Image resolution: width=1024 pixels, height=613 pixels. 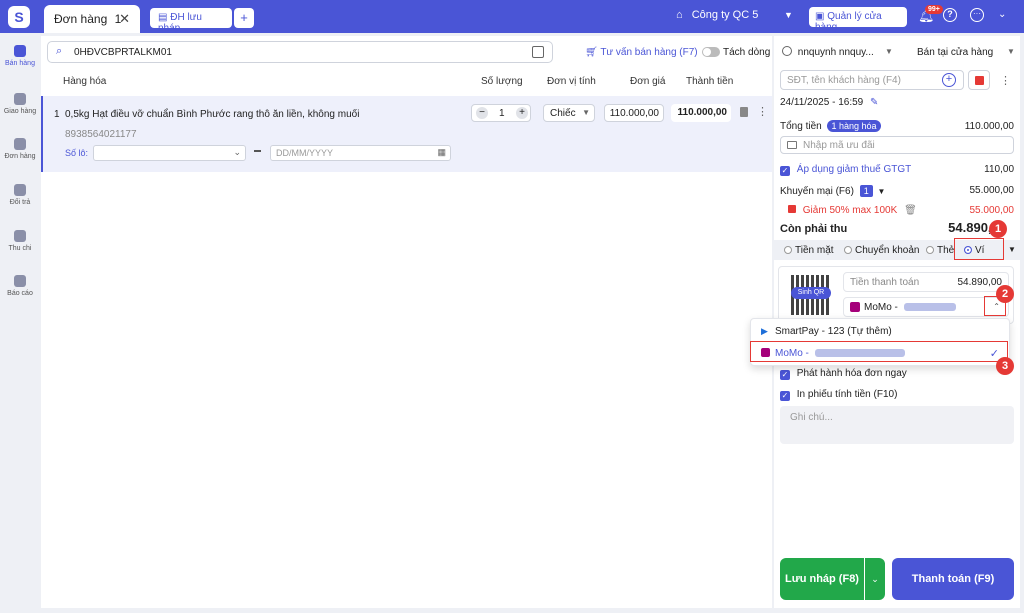 What do you see at coordinates (845, 170) in the screenshot?
I see `vat-checkbox: ✓ Áp dụng giảm thuế GTGT` at bounding box center [845, 170].